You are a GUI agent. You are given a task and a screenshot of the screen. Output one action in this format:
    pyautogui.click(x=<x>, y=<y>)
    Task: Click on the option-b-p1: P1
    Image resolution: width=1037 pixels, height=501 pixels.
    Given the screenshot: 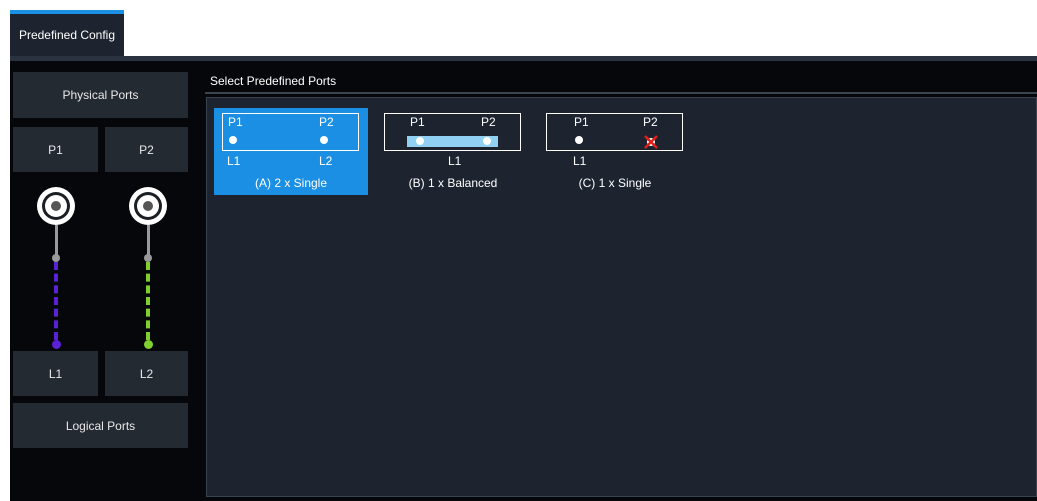 What is the action you would take?
    pyautogui.click(x=417, y=122)
    